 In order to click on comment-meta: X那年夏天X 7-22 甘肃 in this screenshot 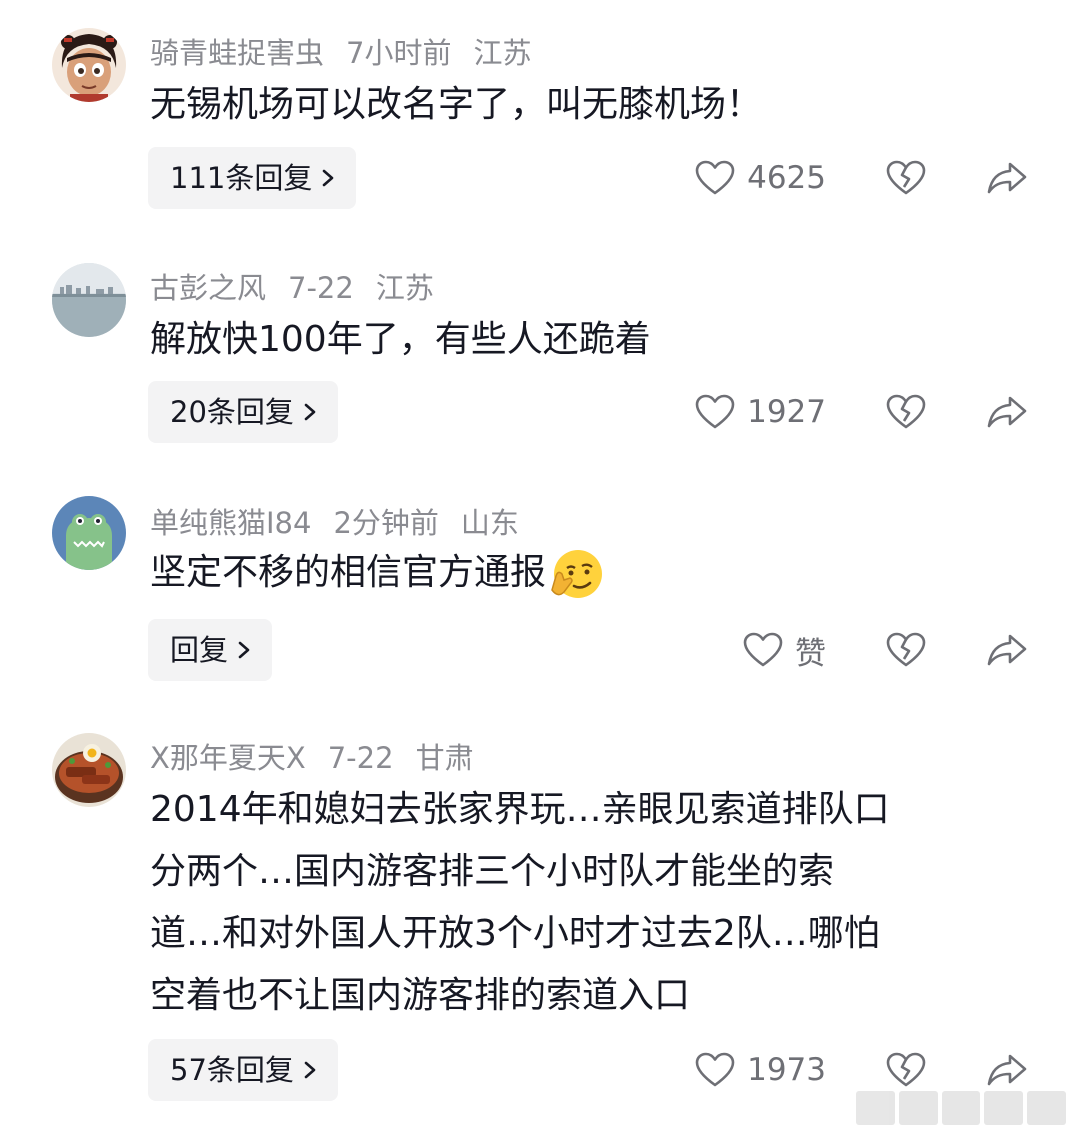, I will do `click(323, 756)`.